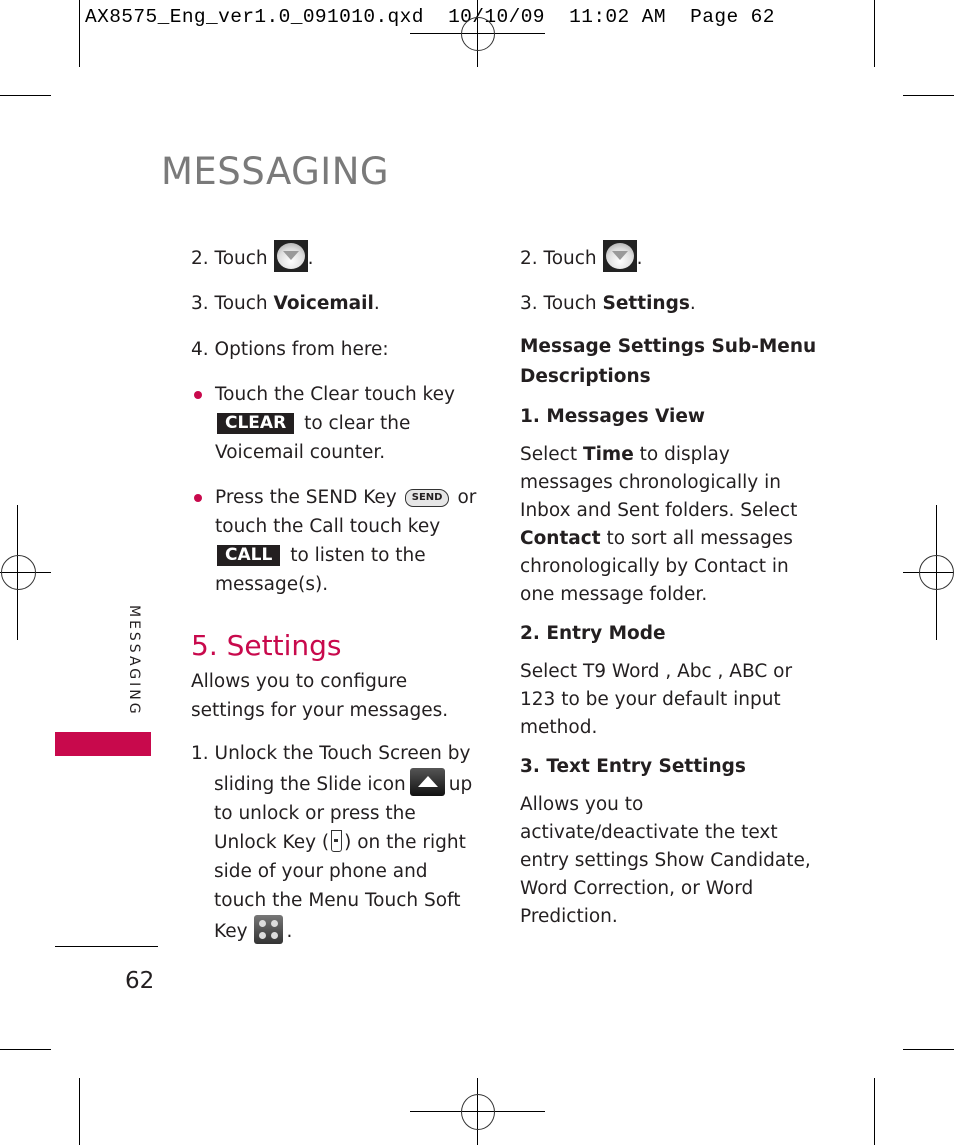 Image resolution: width=954 pixels, height=1145 pixels. What do you see at coordinates (256, 423) in the screenshot?
I see `clear-key-icon: CLEAR` at bounding box center [256, 423].